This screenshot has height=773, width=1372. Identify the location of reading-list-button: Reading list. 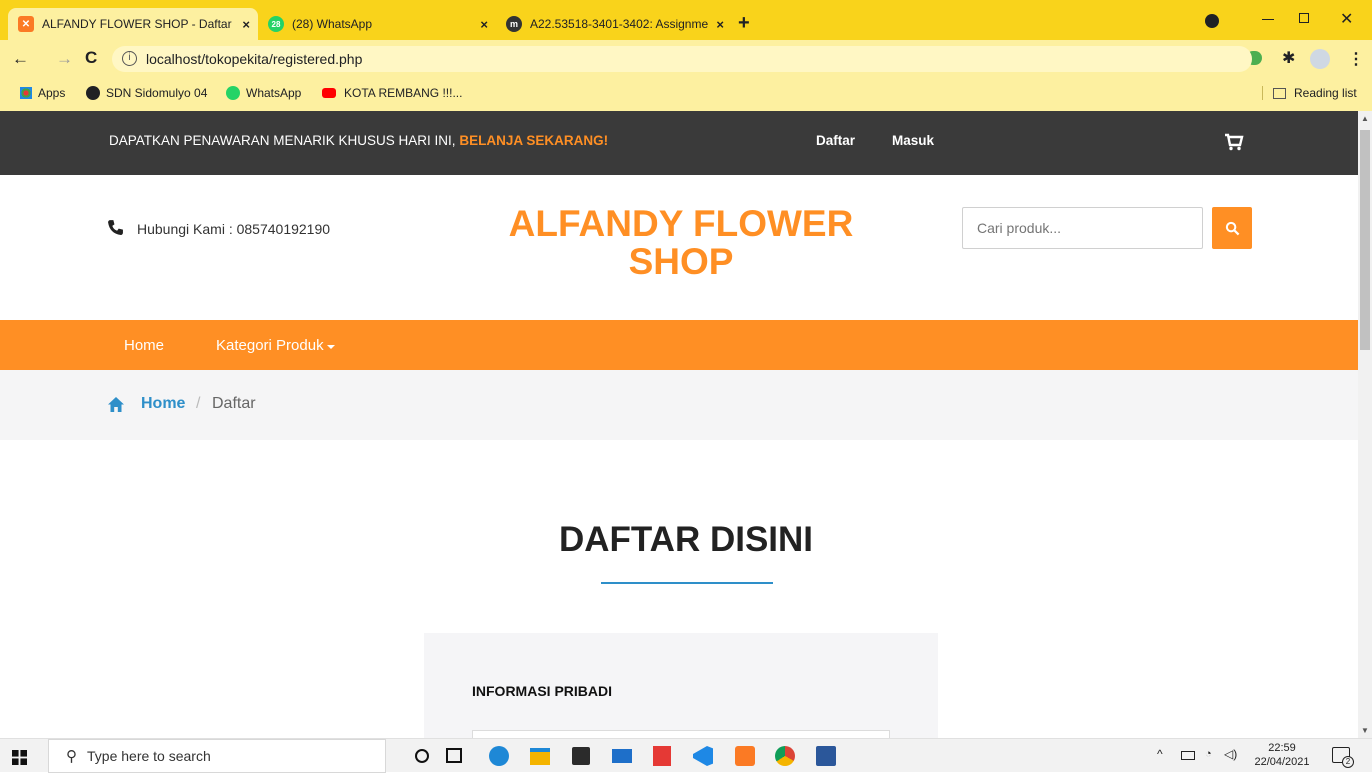
(1309, 93).